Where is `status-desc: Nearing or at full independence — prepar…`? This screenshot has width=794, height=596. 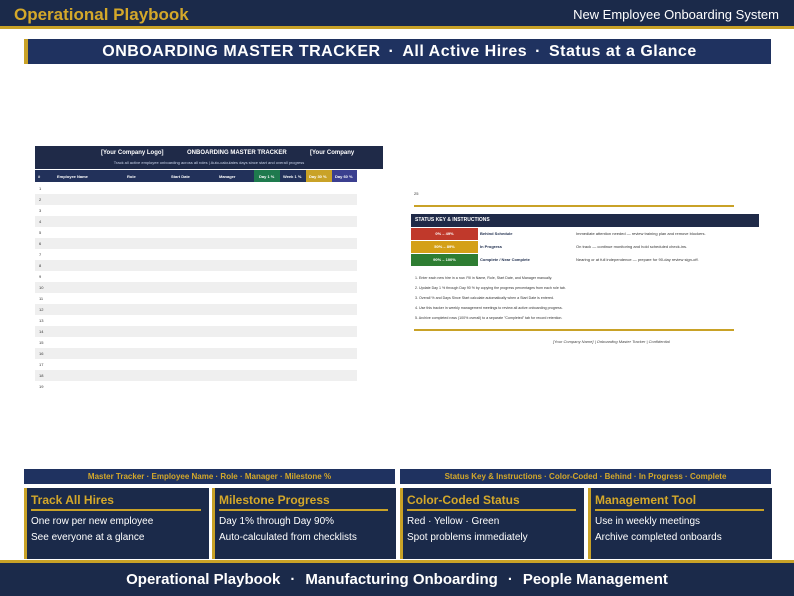 status-desc: Nearing or at full independence — prepar… is located at coordinates (637, 259).